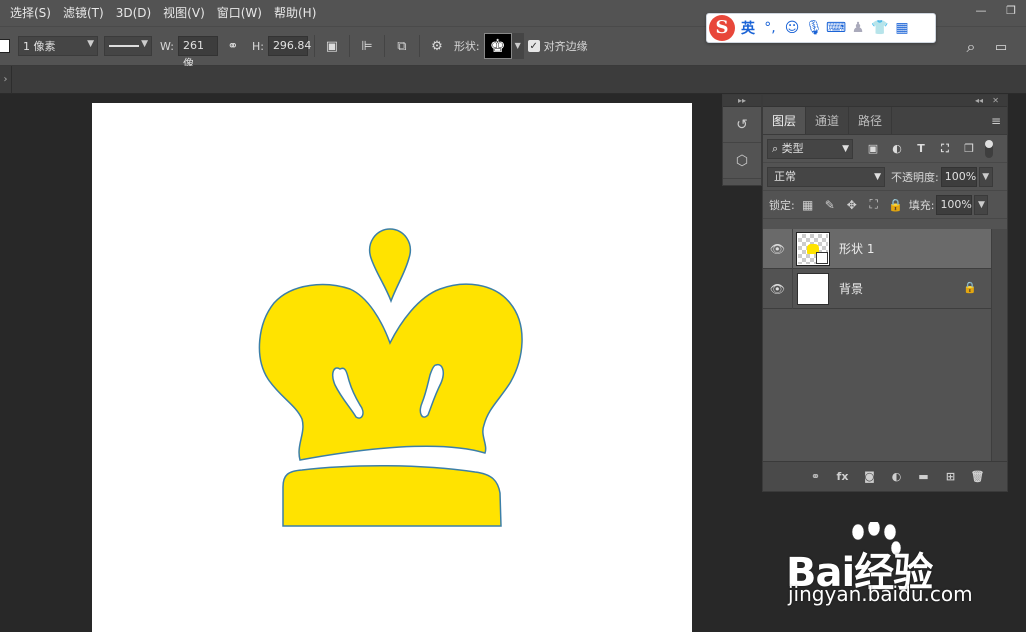  I want to click on type-filter-icon: T, so click(921, 149).